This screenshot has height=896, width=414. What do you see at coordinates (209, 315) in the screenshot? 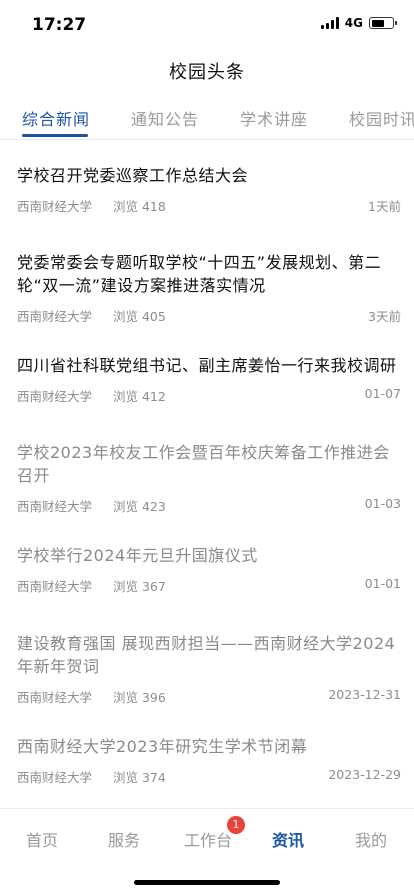
I see `news-meta: 西南财经大学 浏览 405 3天前` at bounding box center [209, 315].